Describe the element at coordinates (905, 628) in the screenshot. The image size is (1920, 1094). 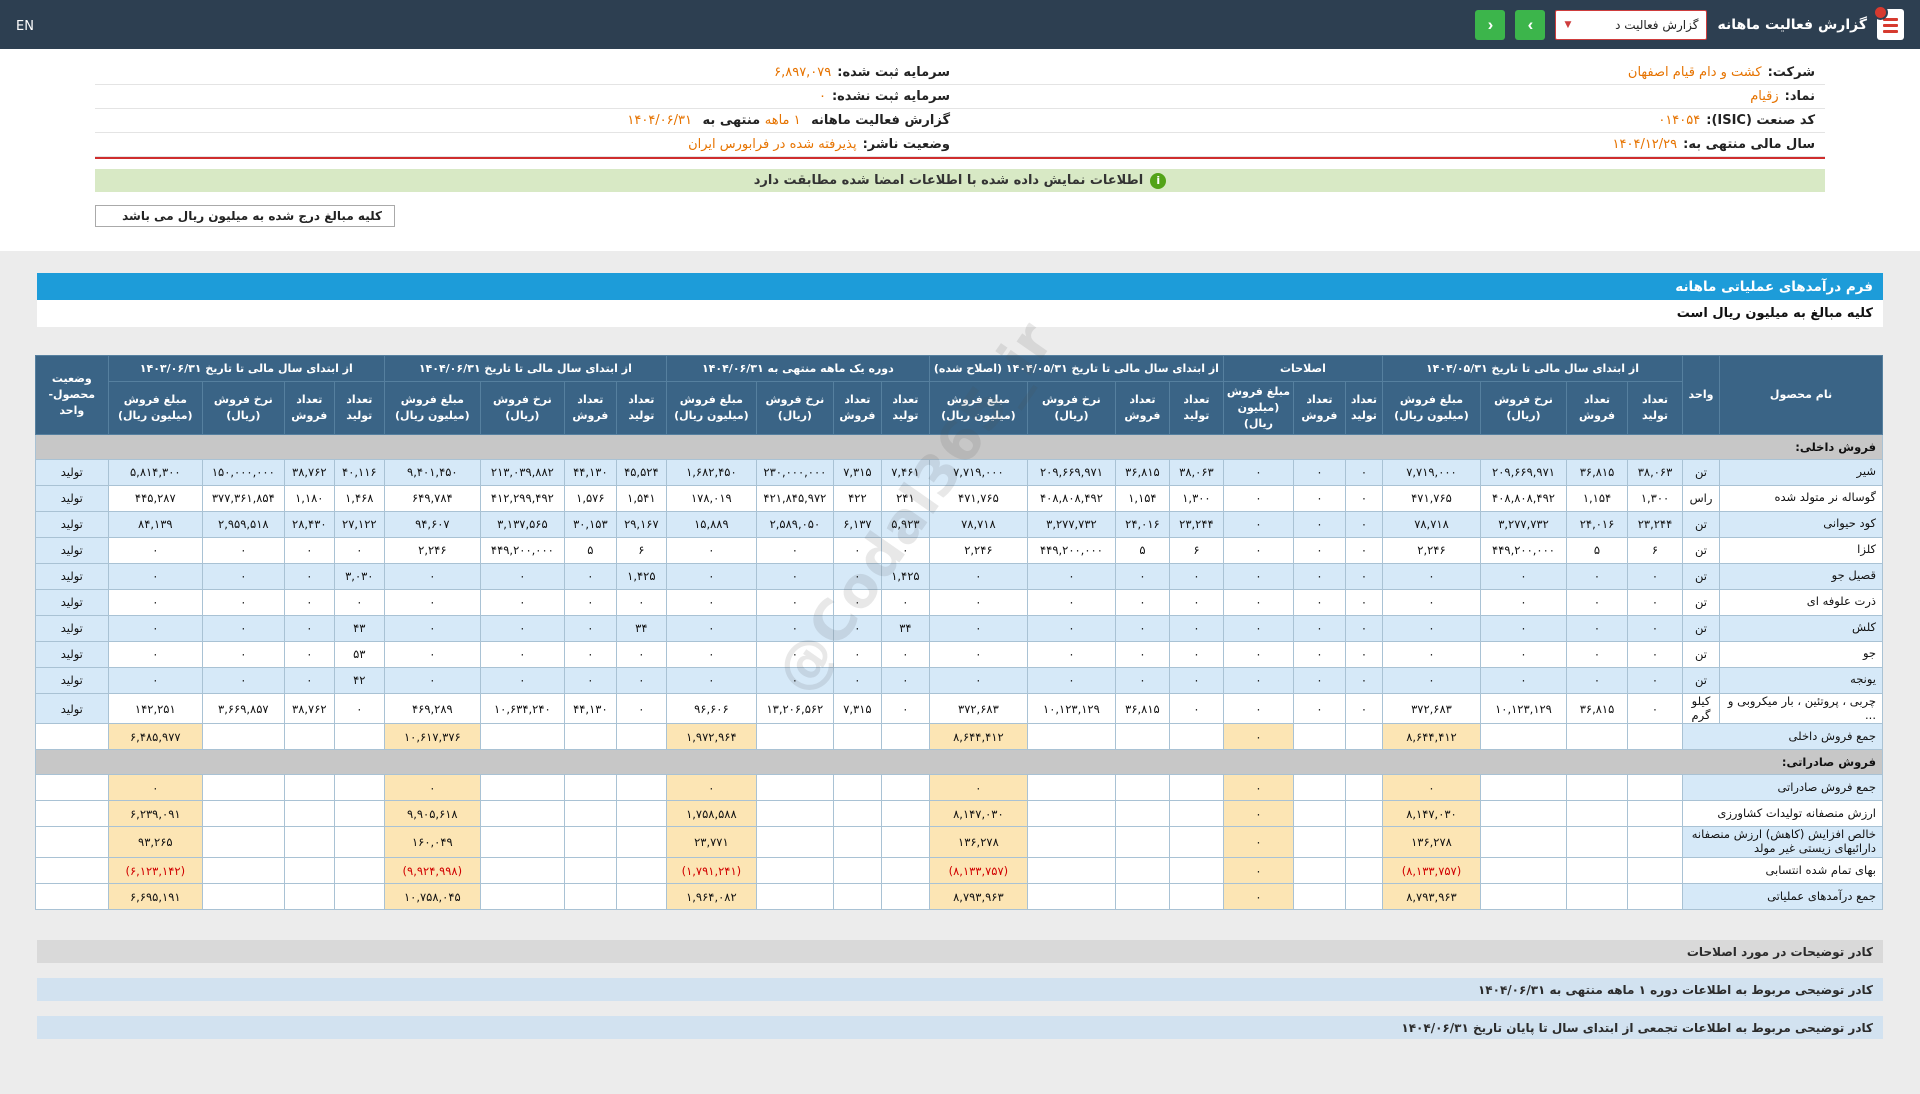
I see `data-cell: ۳۴` at that location.